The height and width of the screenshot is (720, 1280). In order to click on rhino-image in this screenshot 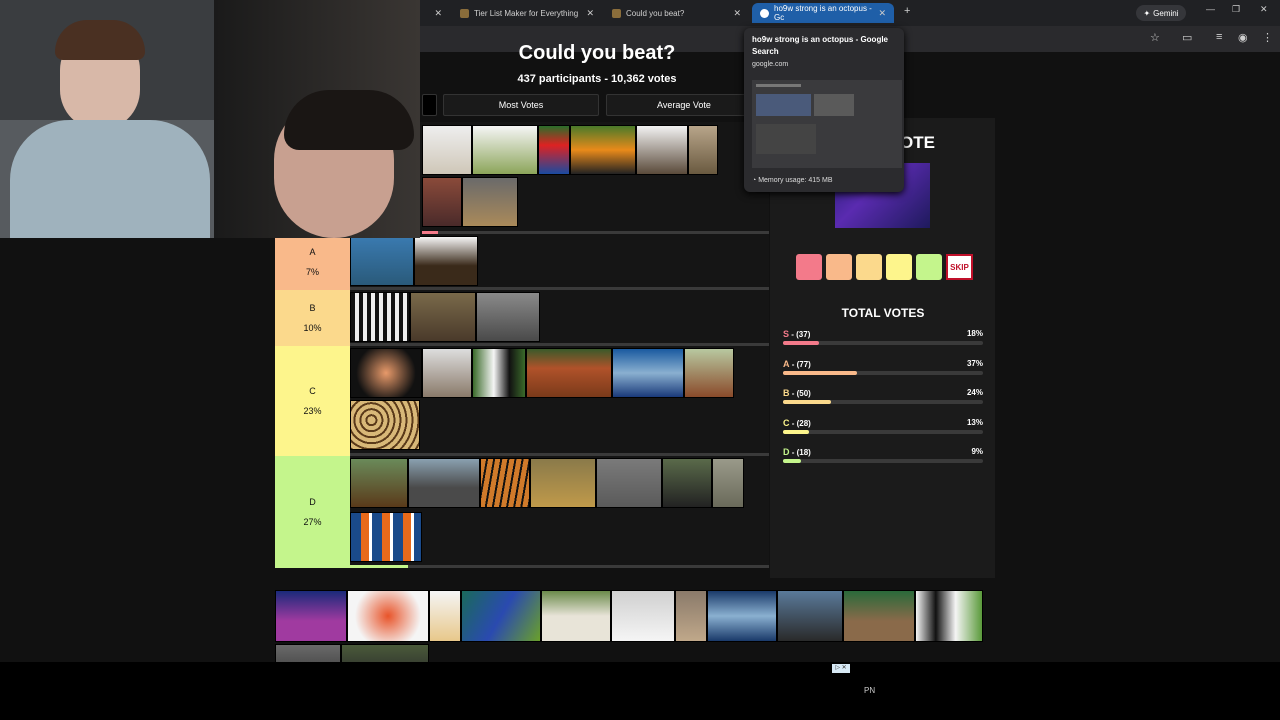, I will do `click(629, 483)`.